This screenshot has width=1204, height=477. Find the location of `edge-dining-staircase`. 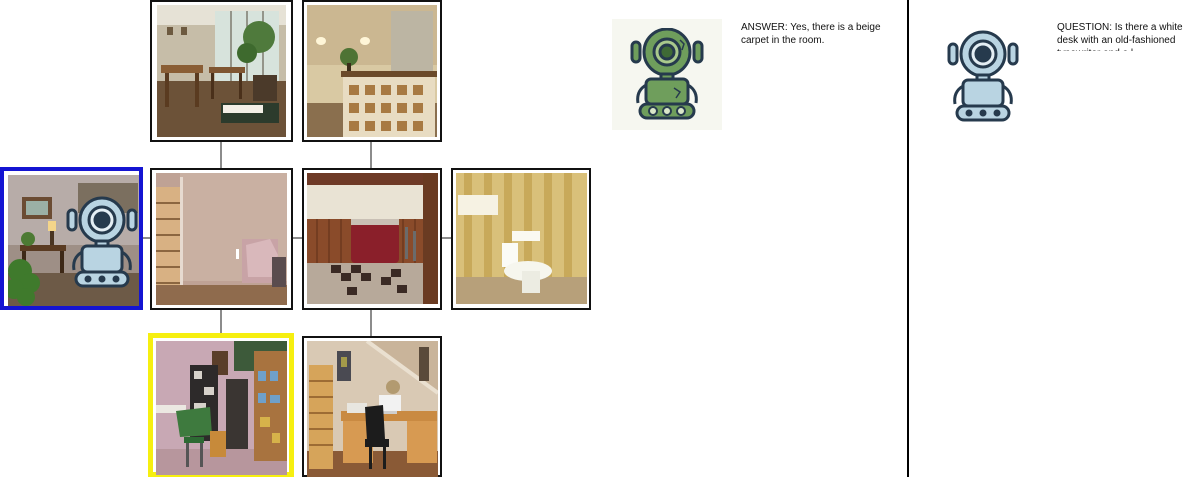

edge-dining-staircase is located at coordinates (221, 155).